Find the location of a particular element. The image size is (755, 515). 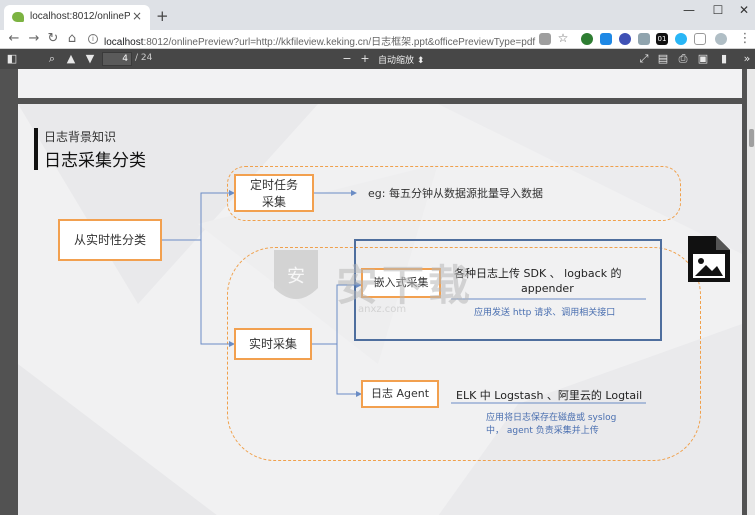

tab-bar: localhost:8012/onlinePreview × + — ☐ ✕ is located at coordinates (377, 15).